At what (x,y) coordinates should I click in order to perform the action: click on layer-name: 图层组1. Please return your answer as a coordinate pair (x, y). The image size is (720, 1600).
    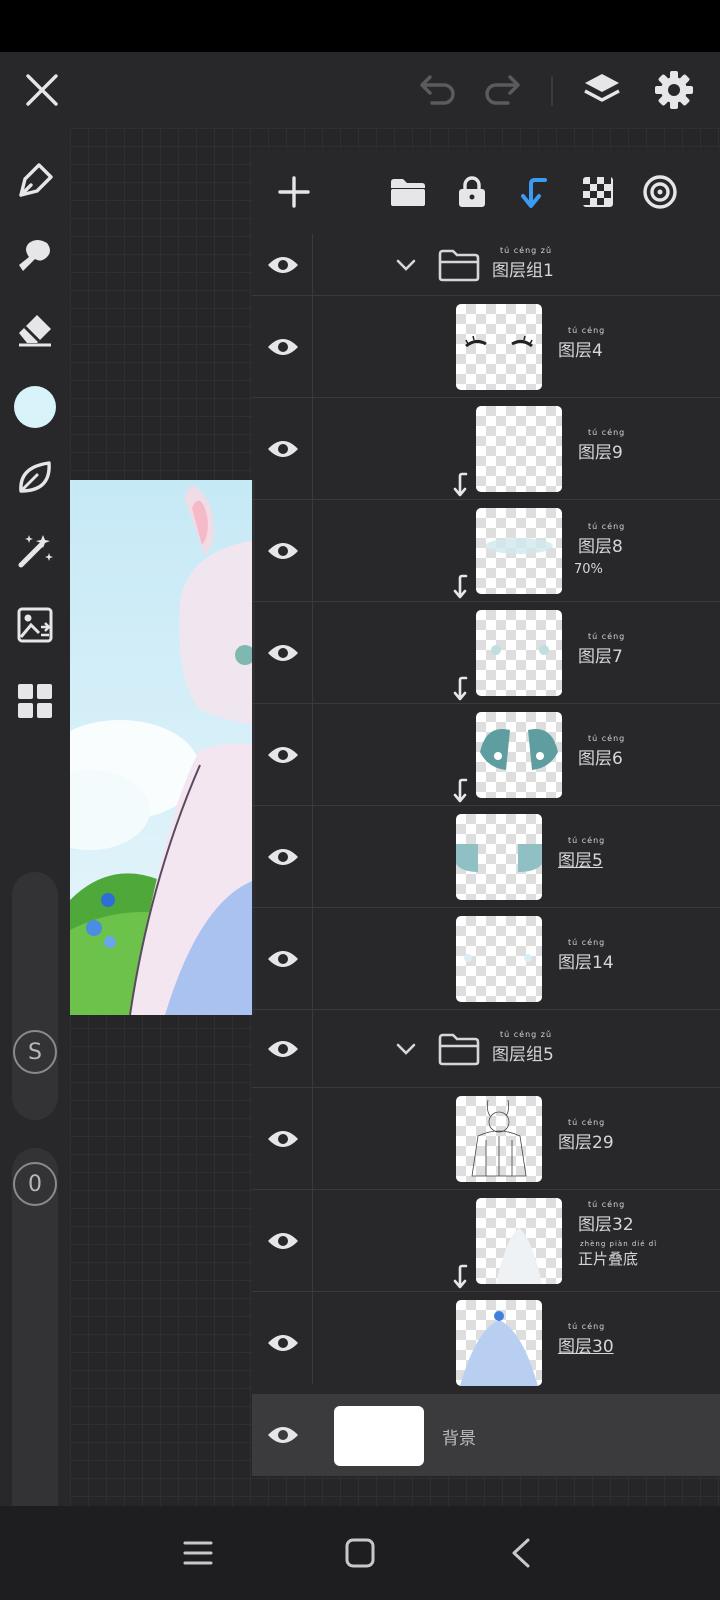
    Looking at the image, I should click on (523, 271).